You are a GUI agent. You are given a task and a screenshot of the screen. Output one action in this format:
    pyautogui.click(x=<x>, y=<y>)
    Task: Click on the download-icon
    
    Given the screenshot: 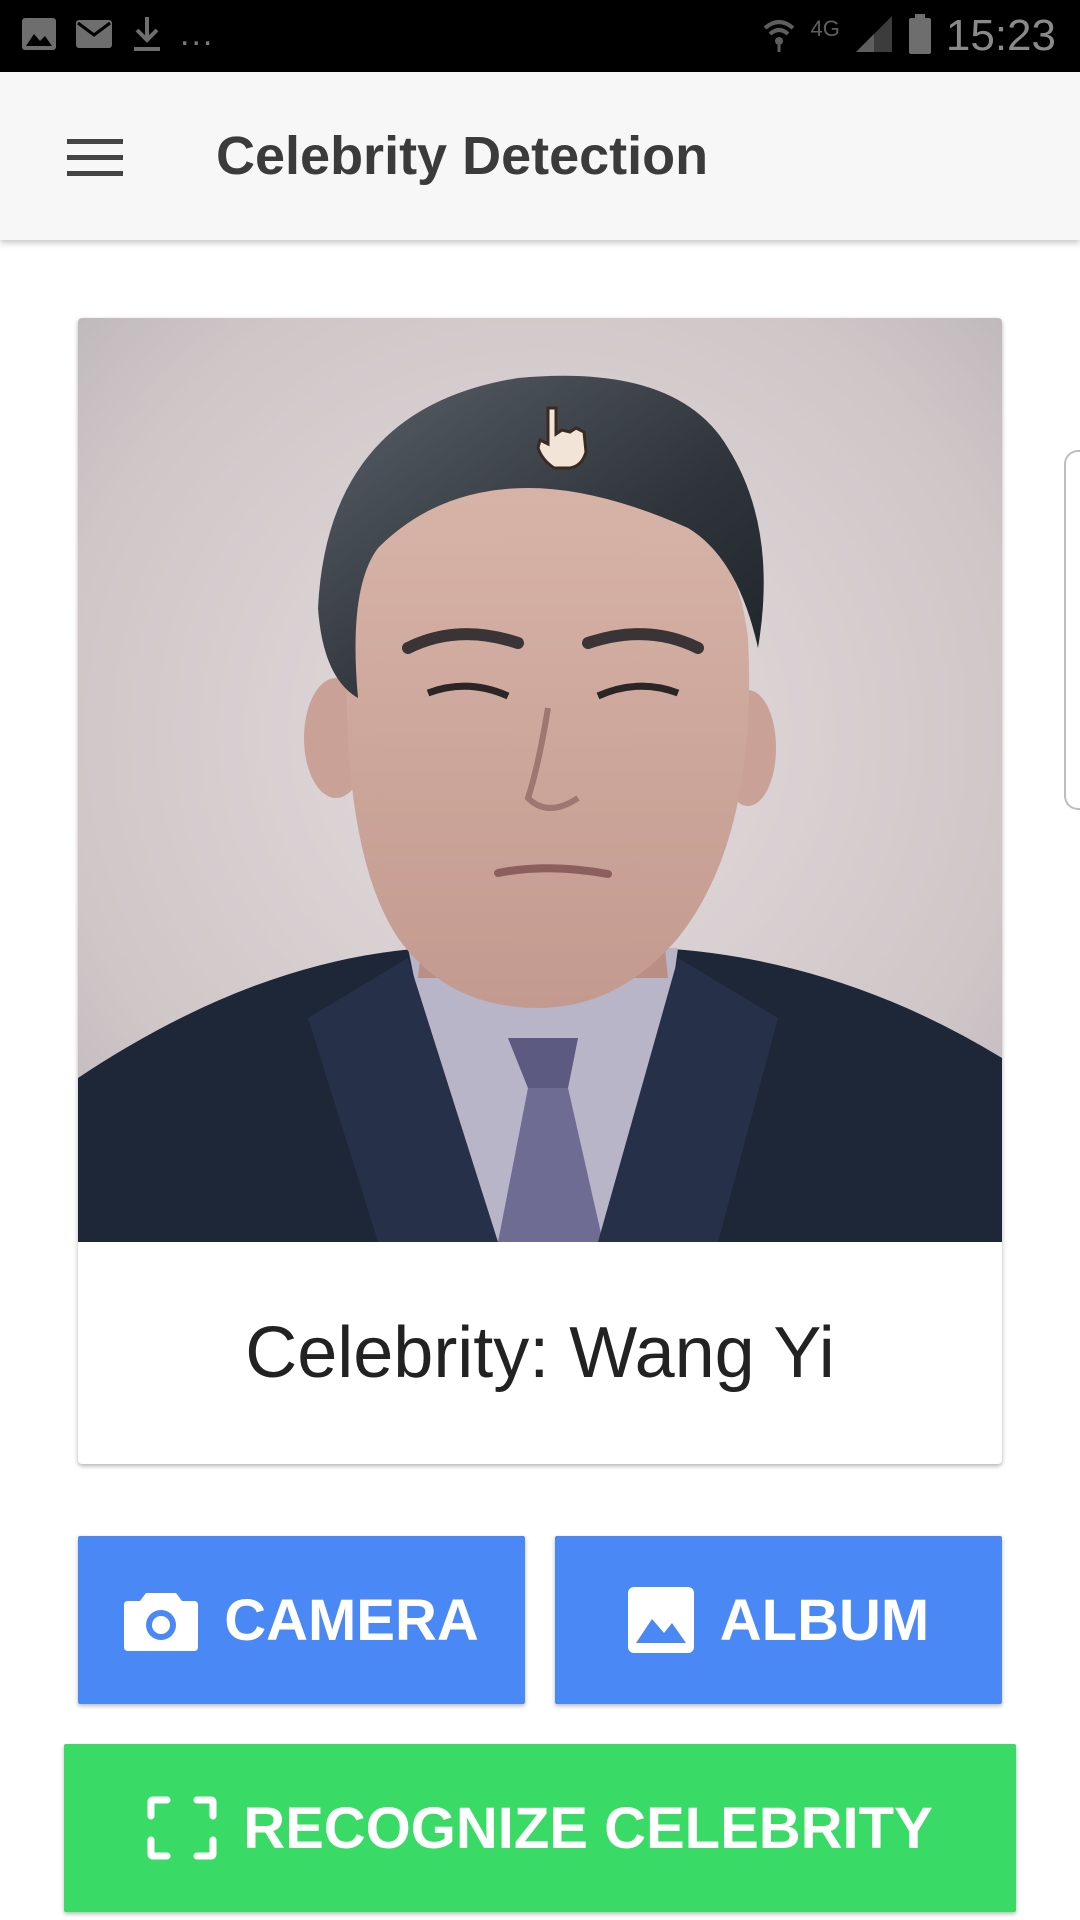 What is the action you would take?
    pyautogui.click(x=147, y=34)
    